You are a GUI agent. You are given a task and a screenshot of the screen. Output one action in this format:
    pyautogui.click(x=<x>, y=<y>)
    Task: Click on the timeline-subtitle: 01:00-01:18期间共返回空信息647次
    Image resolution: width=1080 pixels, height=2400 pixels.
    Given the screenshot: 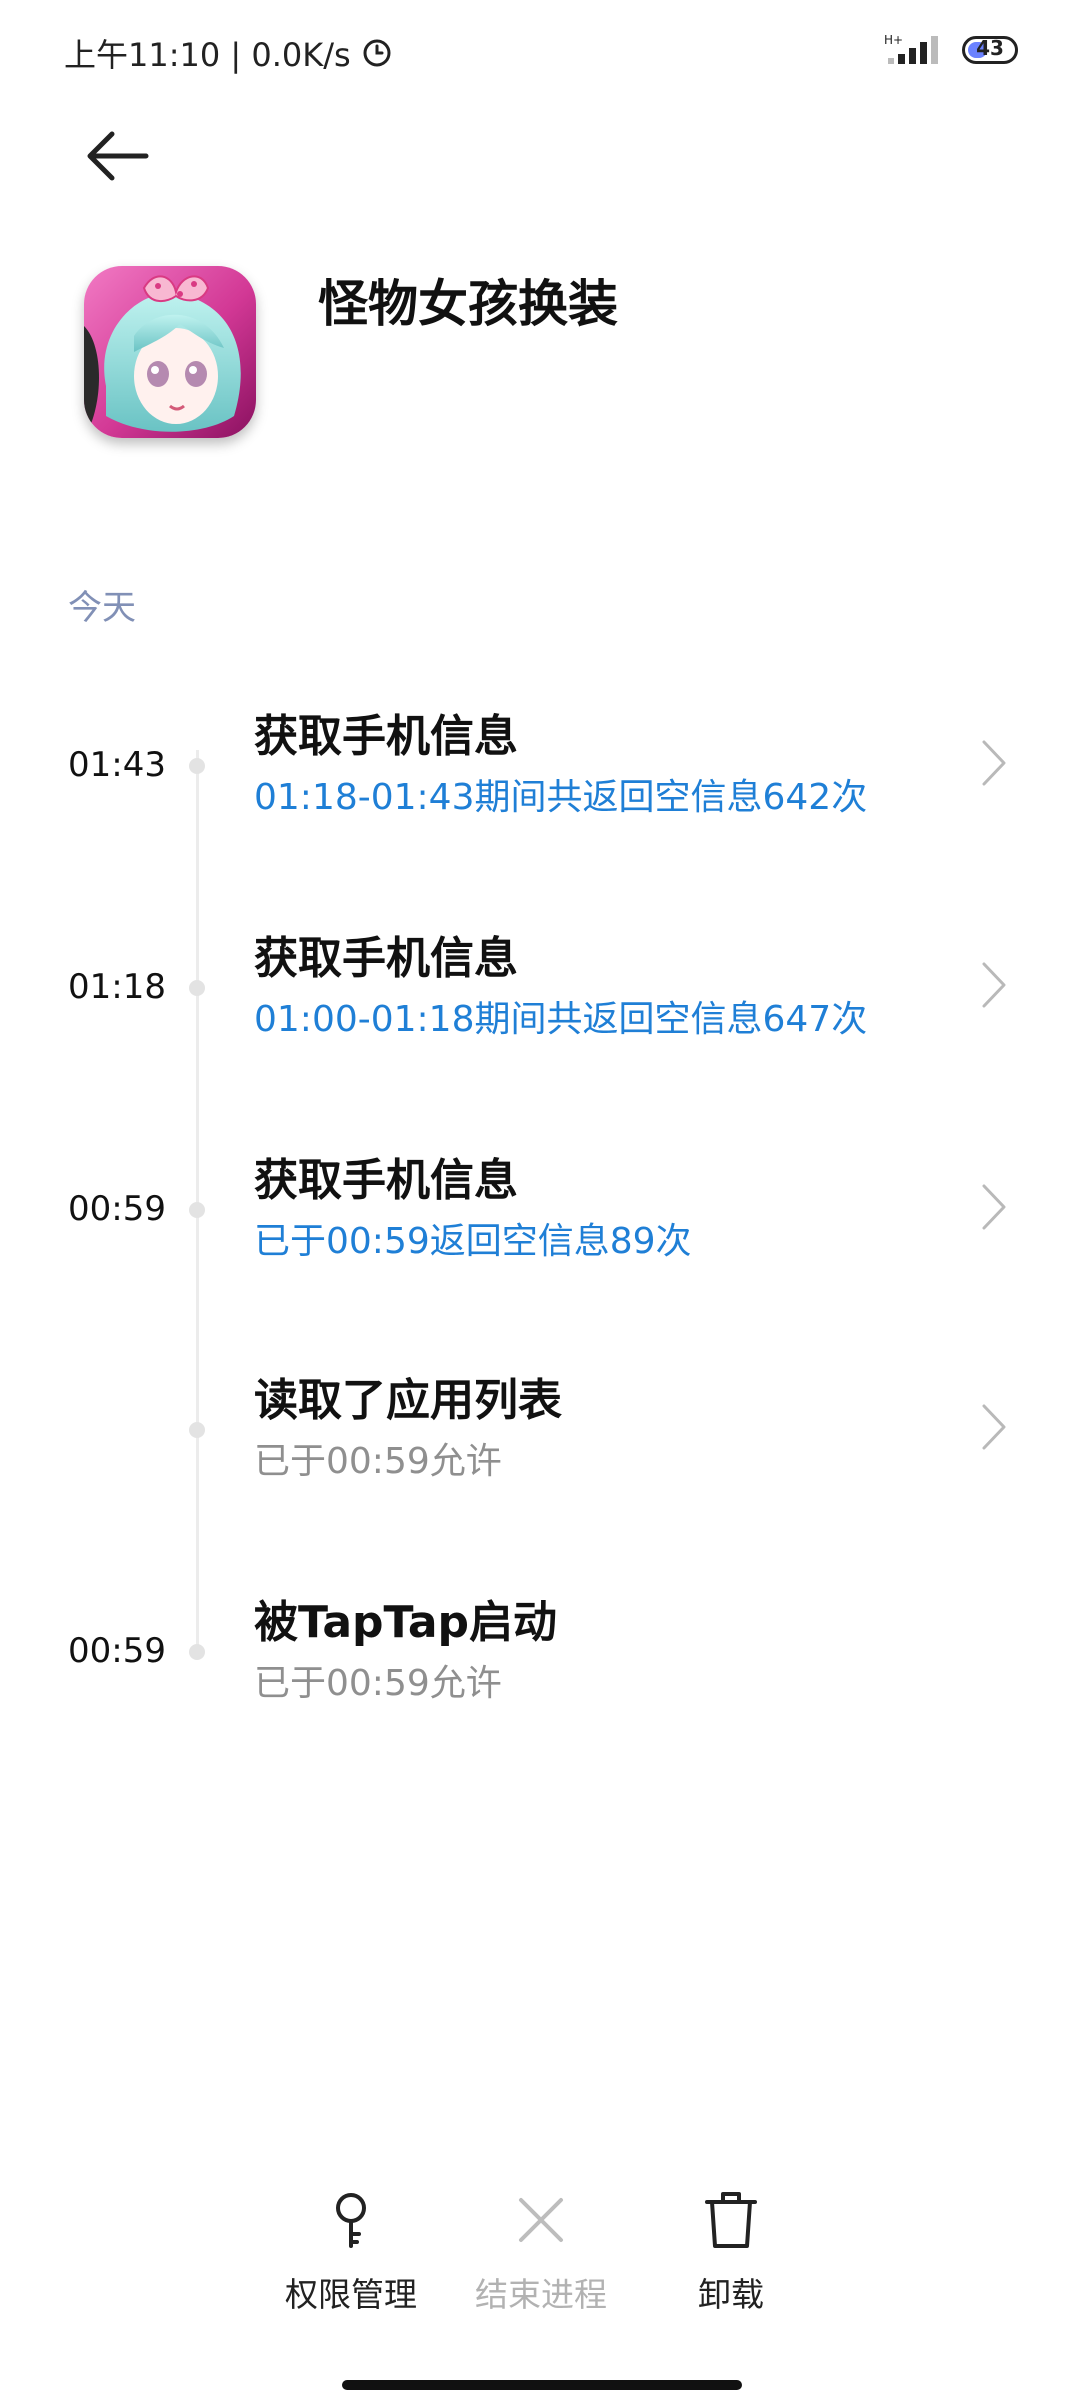 What is the action you would take?
    pyautogui.click(x=561, y=1019)
    